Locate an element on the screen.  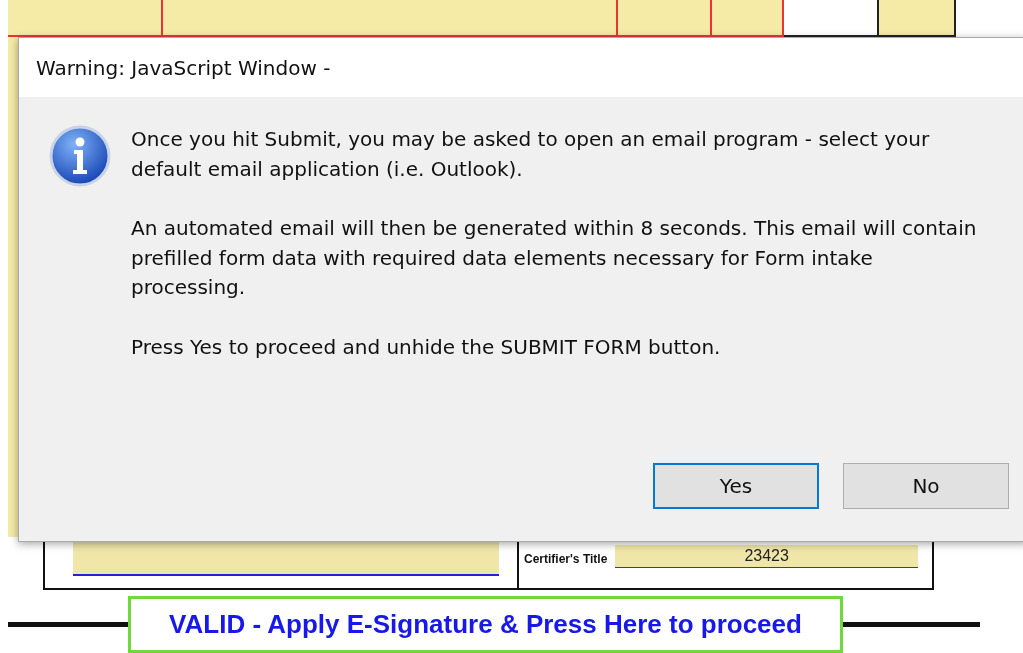
message-paragraph: Press Yes to proceed and unhide the SUBMIT FORM button. is located at coordinates (426, 347).